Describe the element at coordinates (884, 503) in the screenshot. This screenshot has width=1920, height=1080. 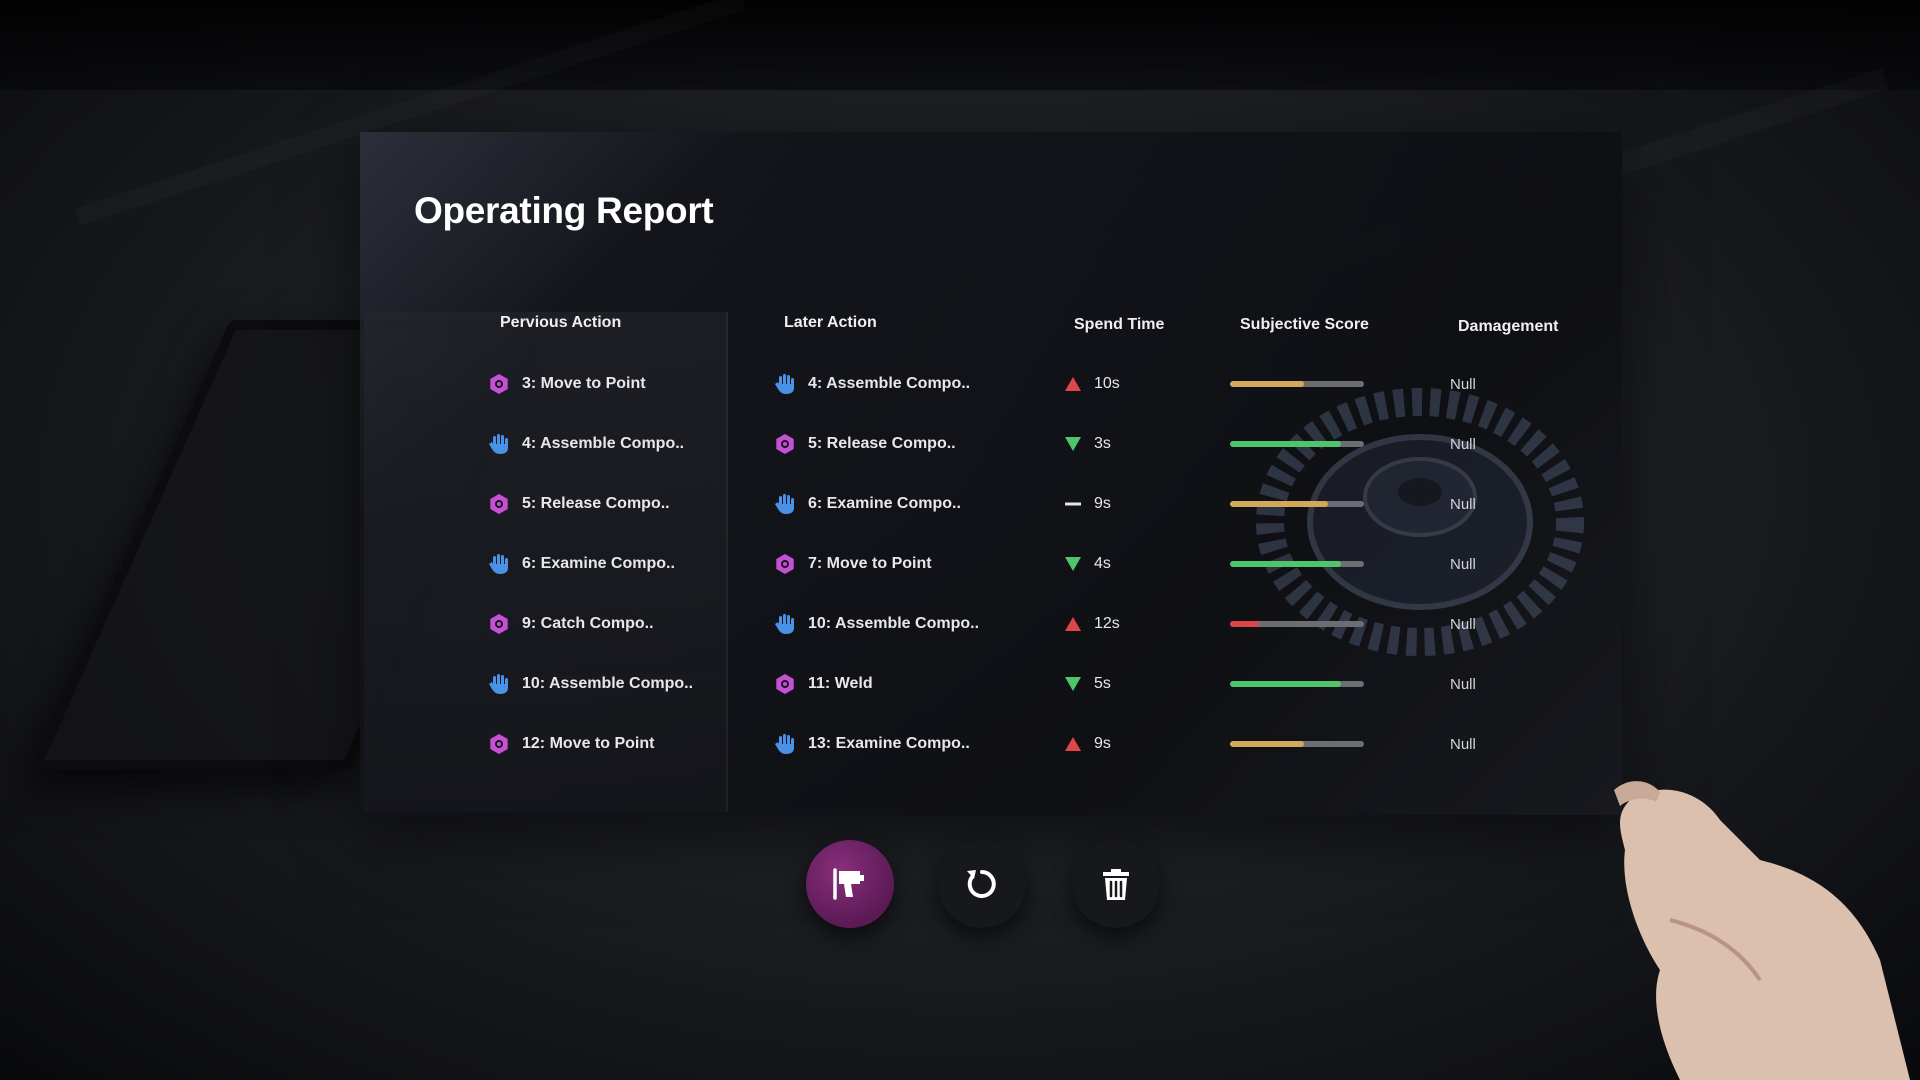
I see `later-action-label: 6: Examine Compo..` at that location.